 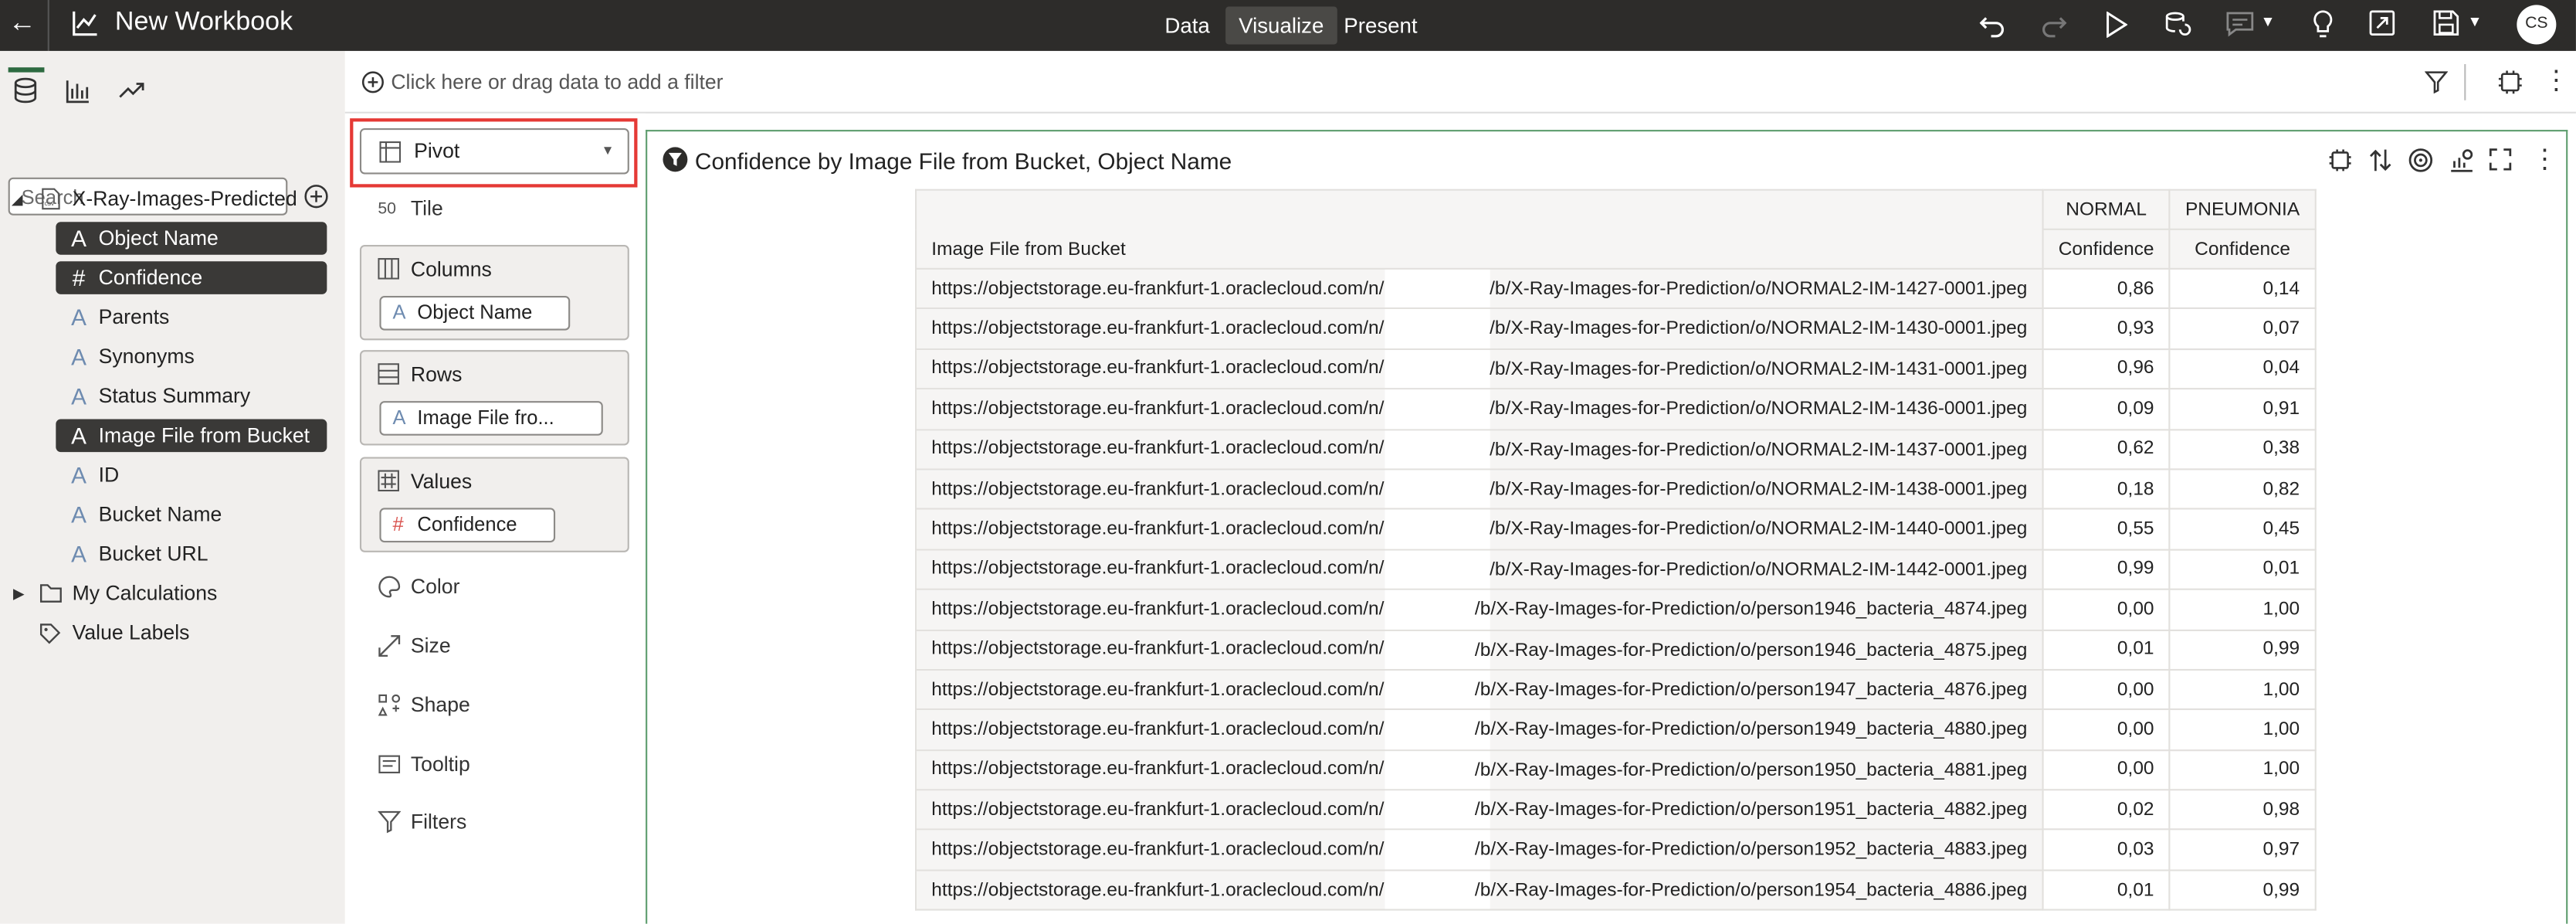 What do you see at coordinates (2116, 24) in the screenshot?
I see `run-icon` at bounding box center [2116, 24].